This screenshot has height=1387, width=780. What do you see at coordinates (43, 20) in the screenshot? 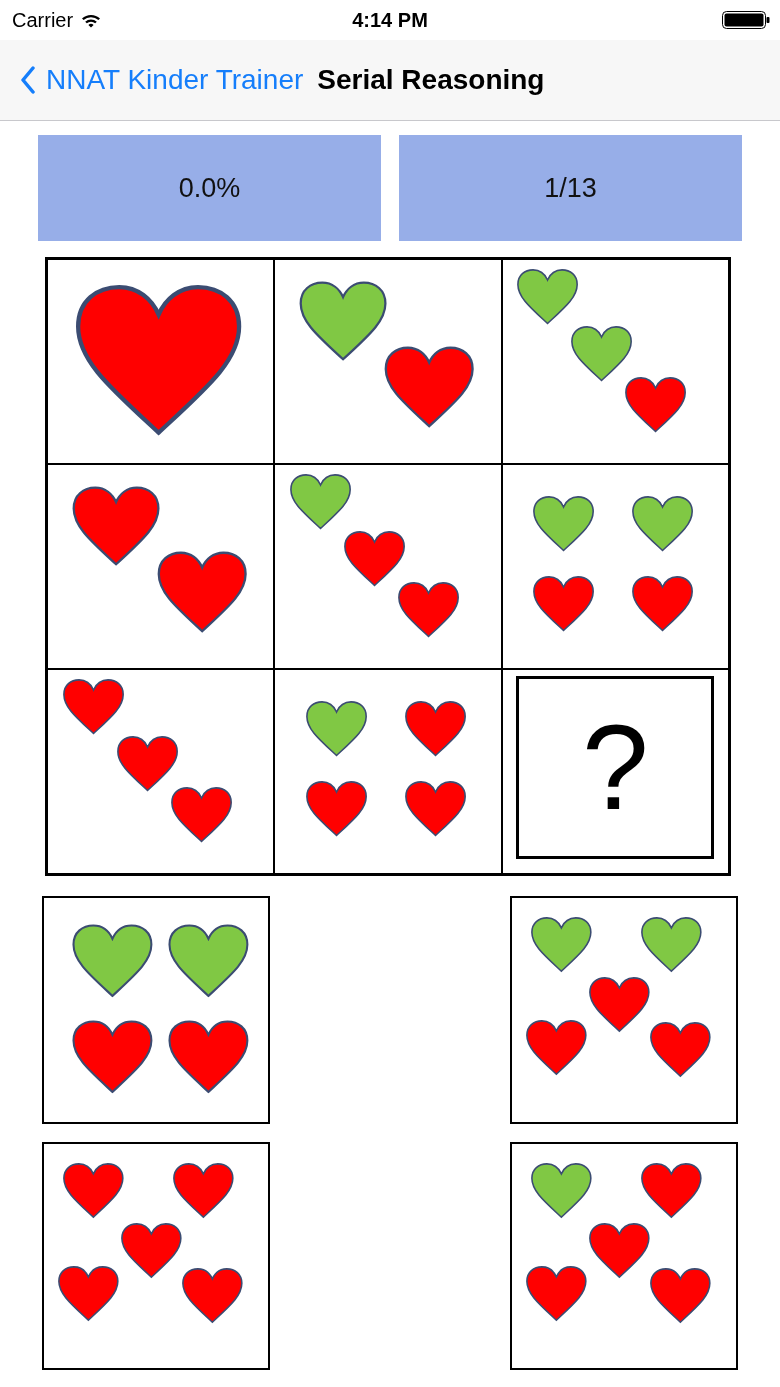
I see `carrier-name: Carrier` at bounding box center [43, 20].